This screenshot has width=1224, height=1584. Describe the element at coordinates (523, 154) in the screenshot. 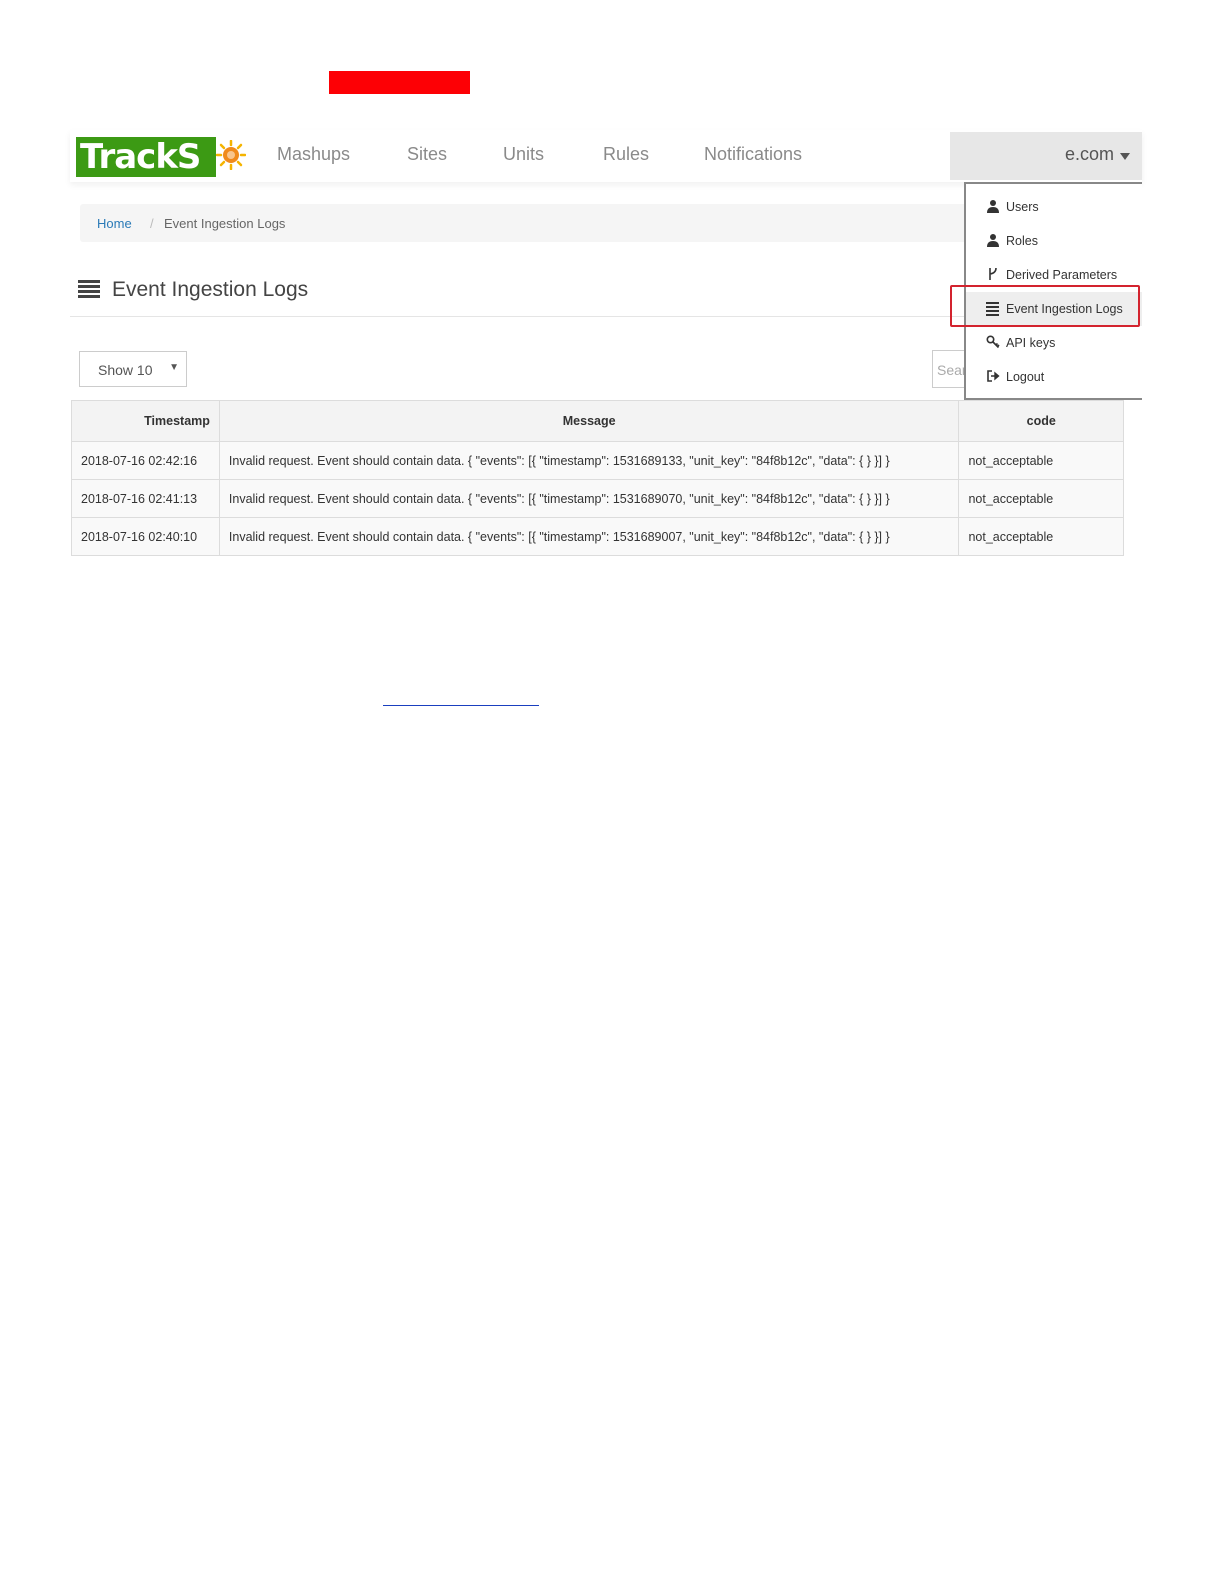

I see `nav-units: Units` at that location.